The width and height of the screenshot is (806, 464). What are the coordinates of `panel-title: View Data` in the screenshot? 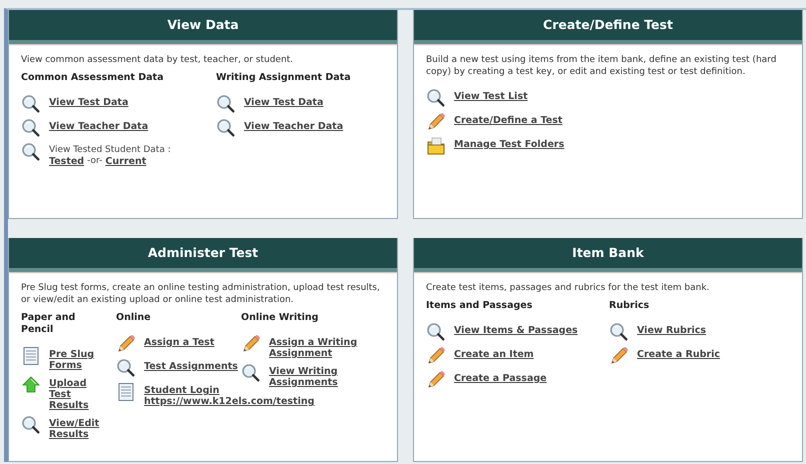 It's located at (203, 25).